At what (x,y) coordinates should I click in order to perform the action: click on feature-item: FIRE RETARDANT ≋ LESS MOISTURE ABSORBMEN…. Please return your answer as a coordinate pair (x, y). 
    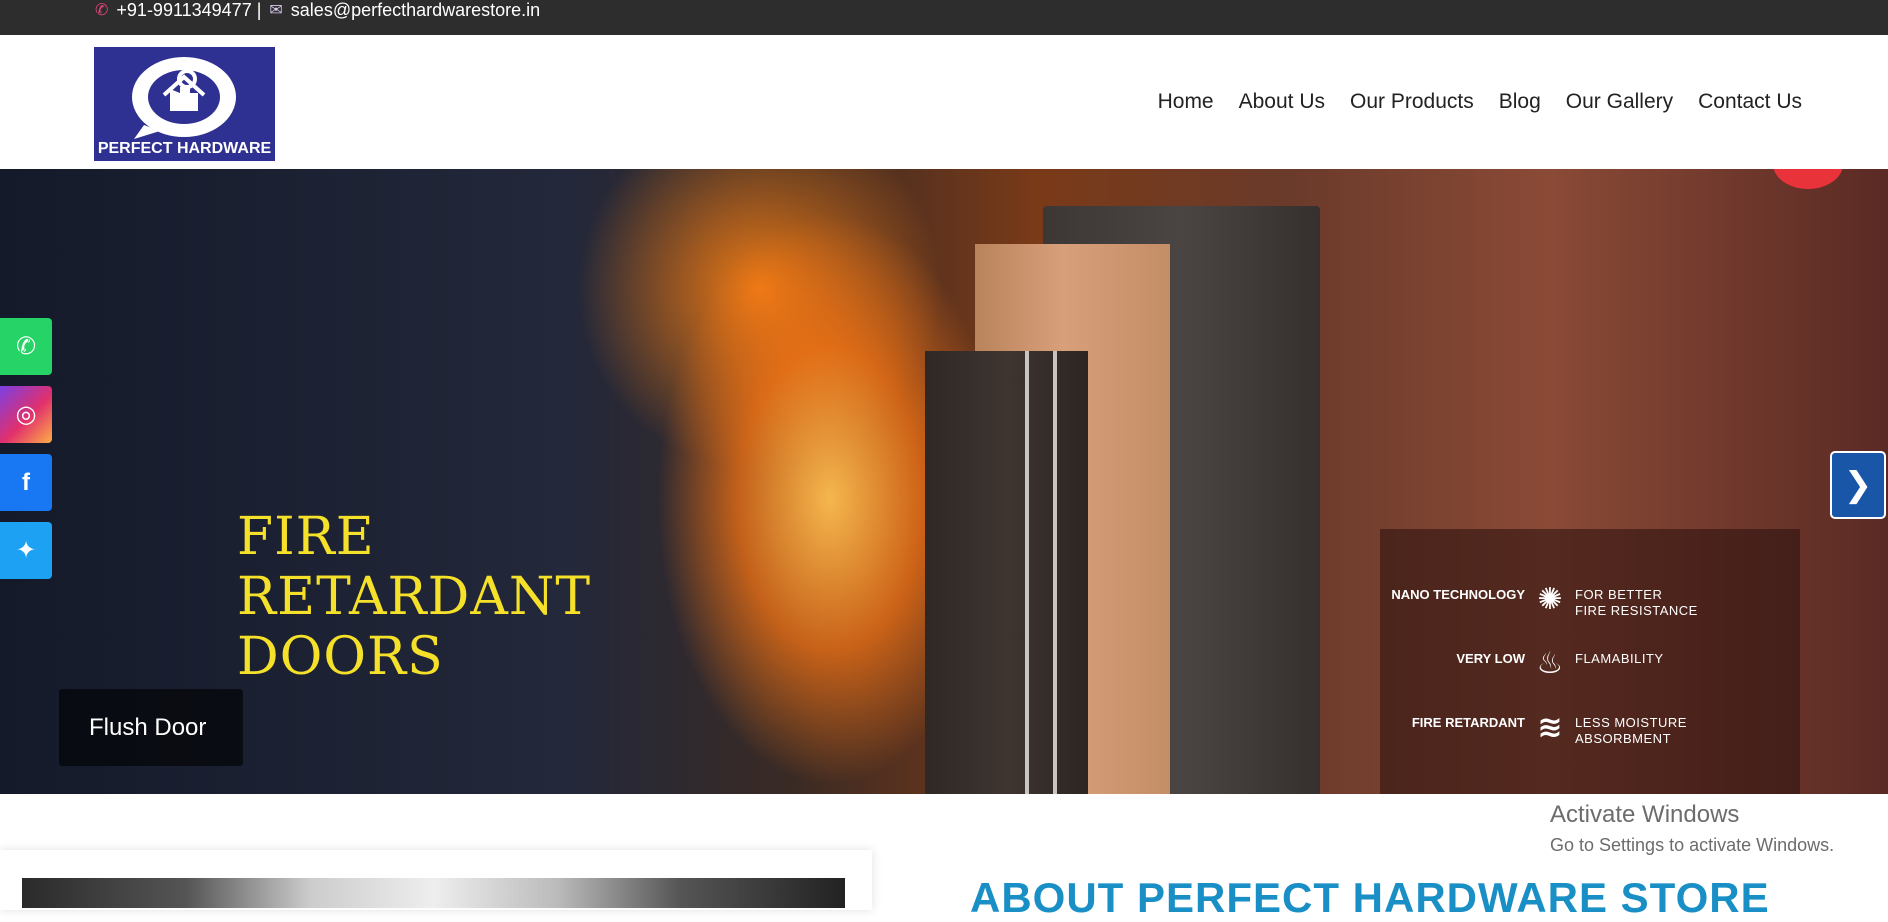
    Looking at the image, I should click on (1565, 739).